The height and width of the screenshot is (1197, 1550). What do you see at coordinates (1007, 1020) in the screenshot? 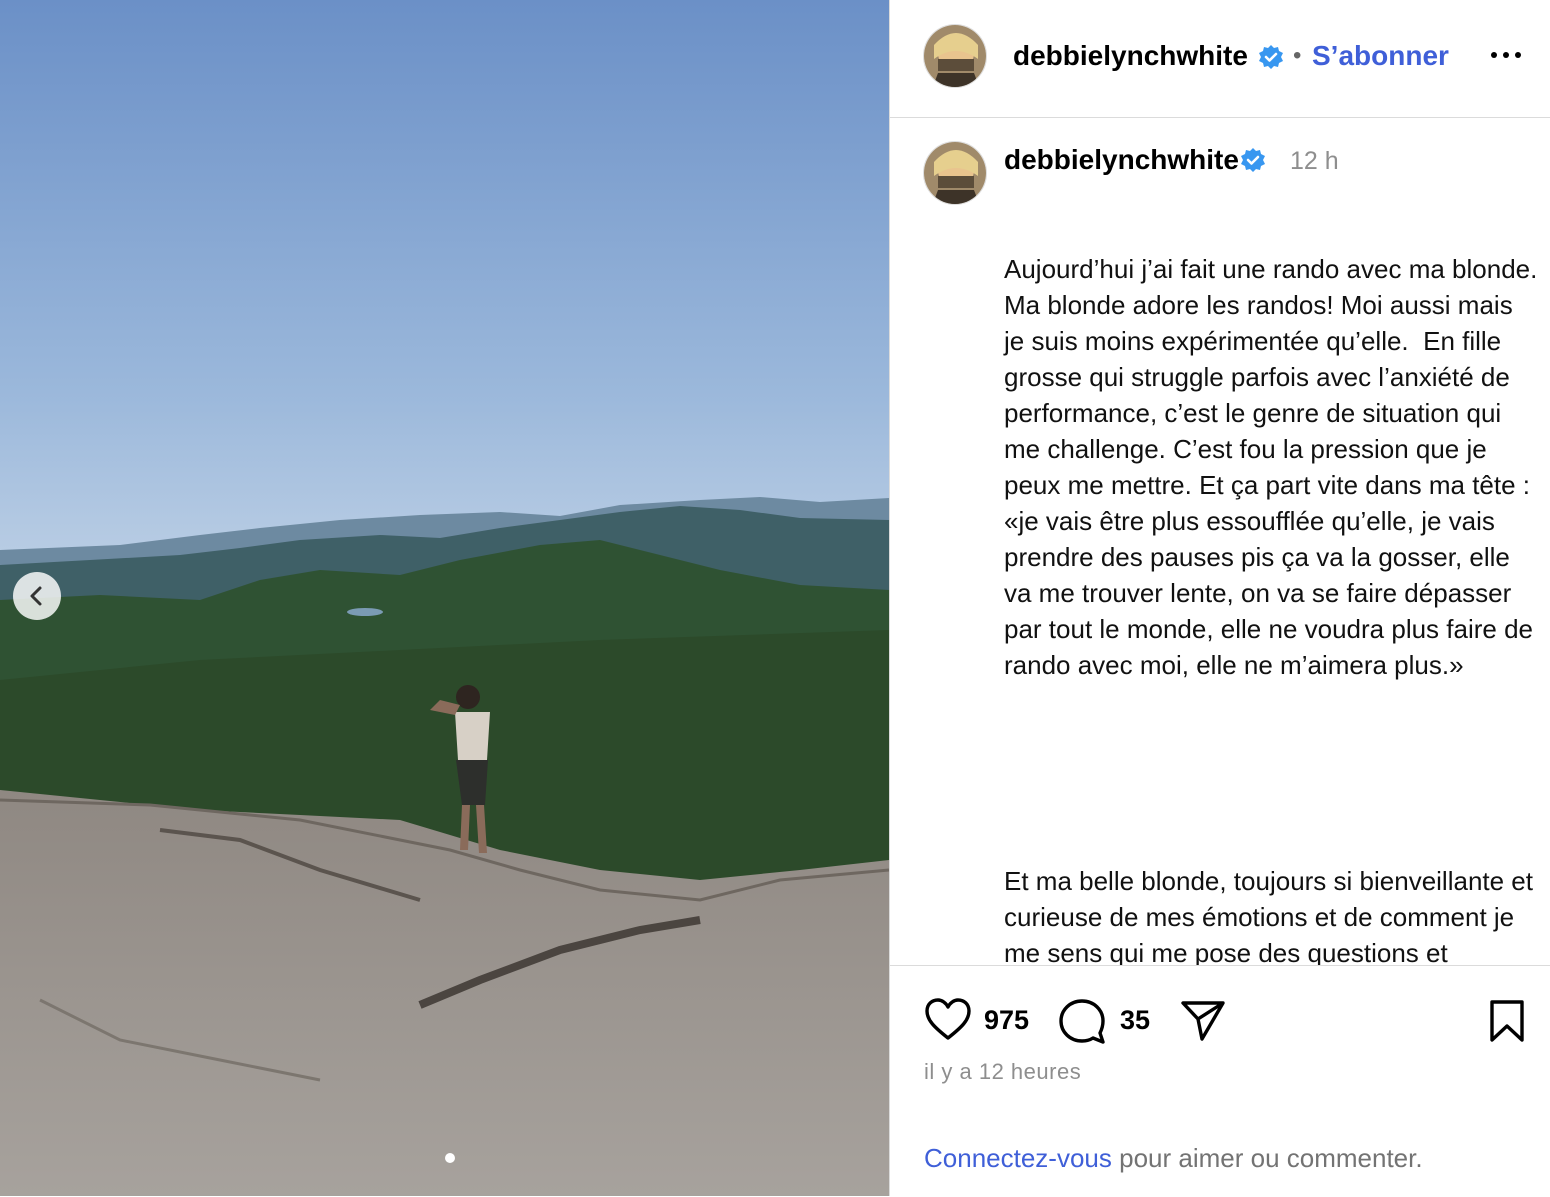
I see `like-count: 975` at bounding box center [1007, 1020].